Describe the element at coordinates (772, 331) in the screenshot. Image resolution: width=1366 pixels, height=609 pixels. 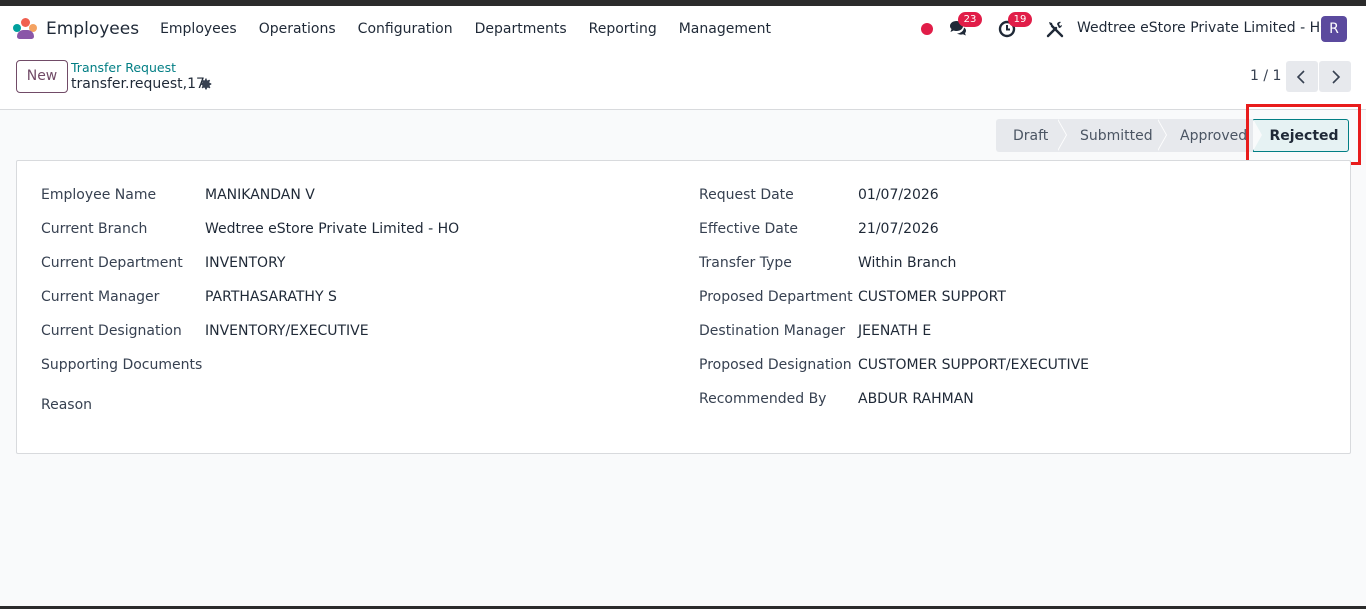
I see `label-destination-manager: Destination Manager` at that location.